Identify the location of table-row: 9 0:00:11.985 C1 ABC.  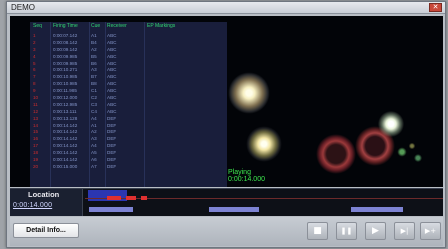
(128, 91).